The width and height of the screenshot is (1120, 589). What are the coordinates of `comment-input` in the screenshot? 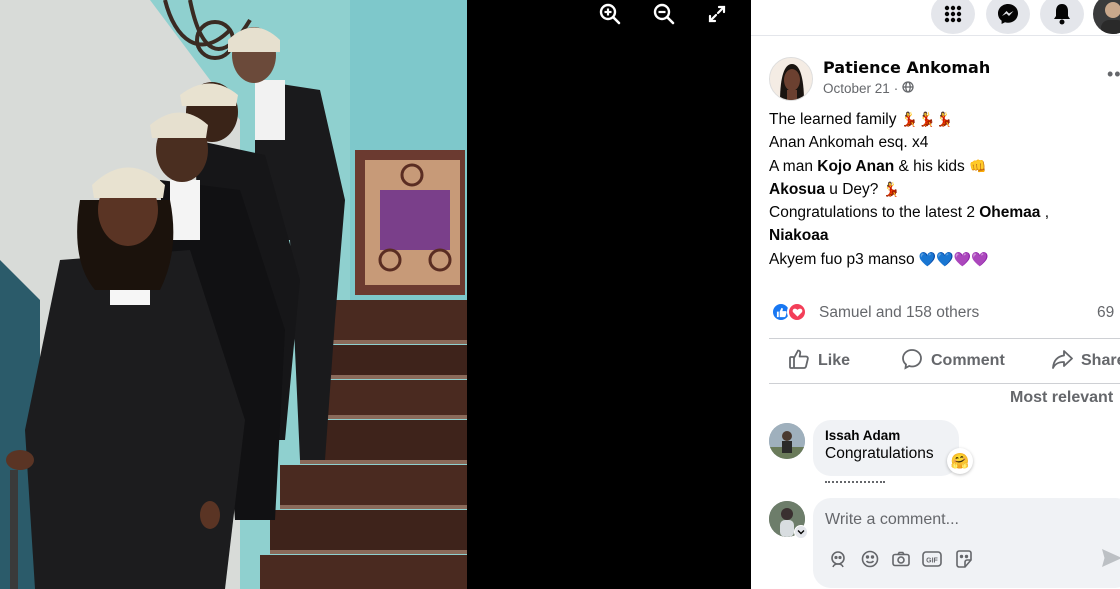 It's located at (970, 520).